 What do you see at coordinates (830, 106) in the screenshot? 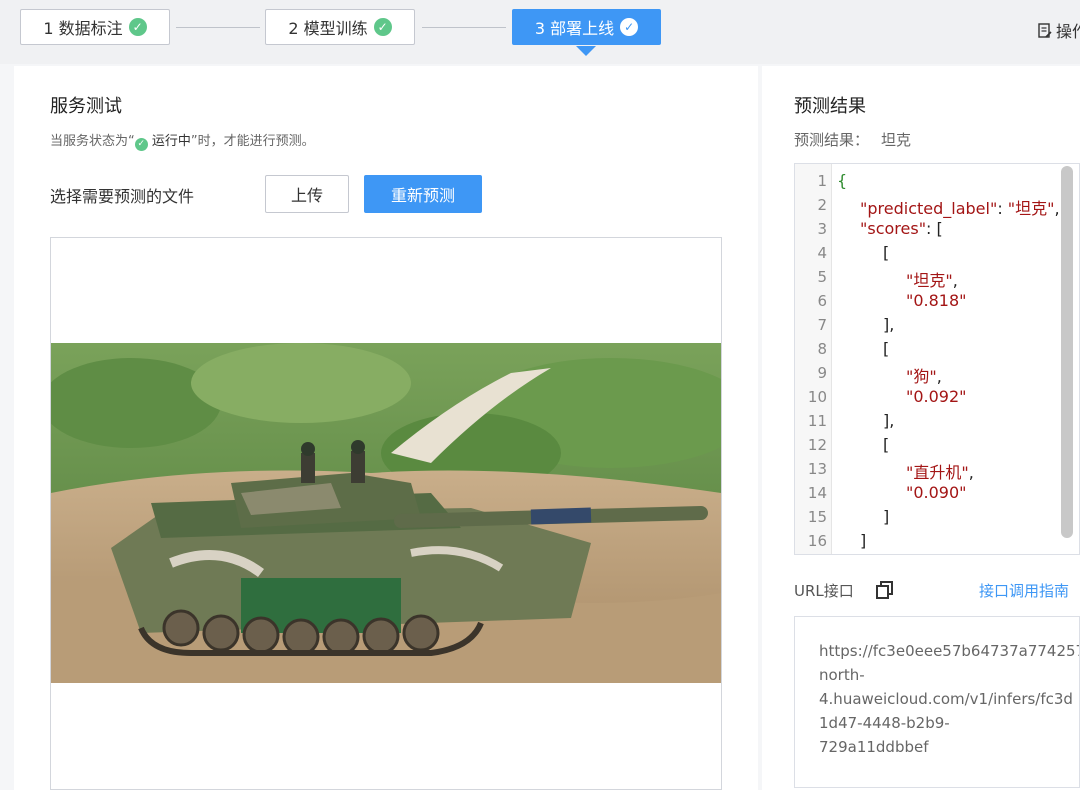
I see `predict-result-title: 预测结果` at bounding box center [830, 106].